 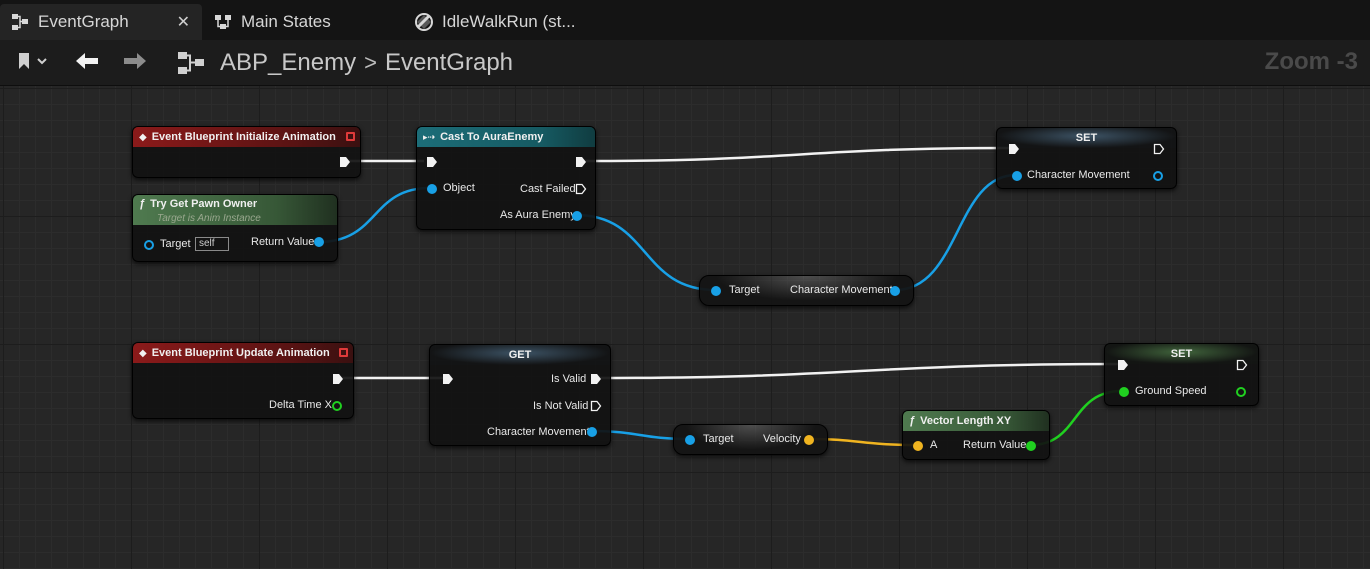 What do you see at coordinates (83, 21) in the screenshot?
I see `tab-label: EventGraph` at bounding box center [83, 21].